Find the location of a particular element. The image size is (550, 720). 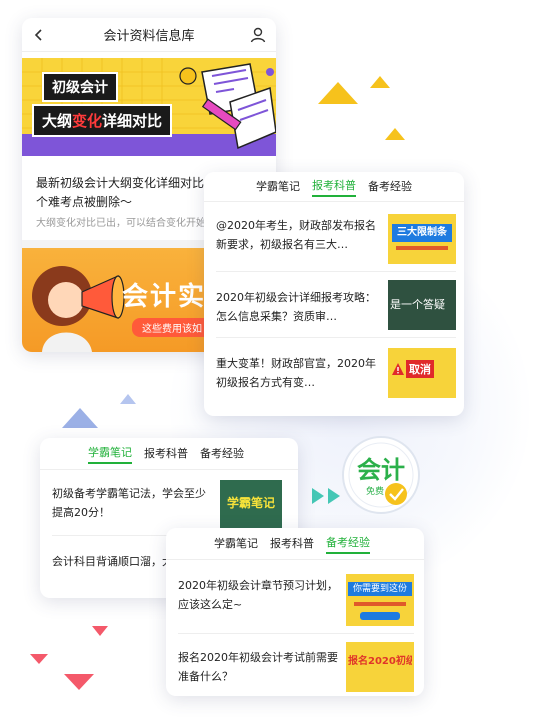

list-item: 重大变革！财政部官宣，2020年初级报名方式有变… 取消 is located at coordinates (336, 371).